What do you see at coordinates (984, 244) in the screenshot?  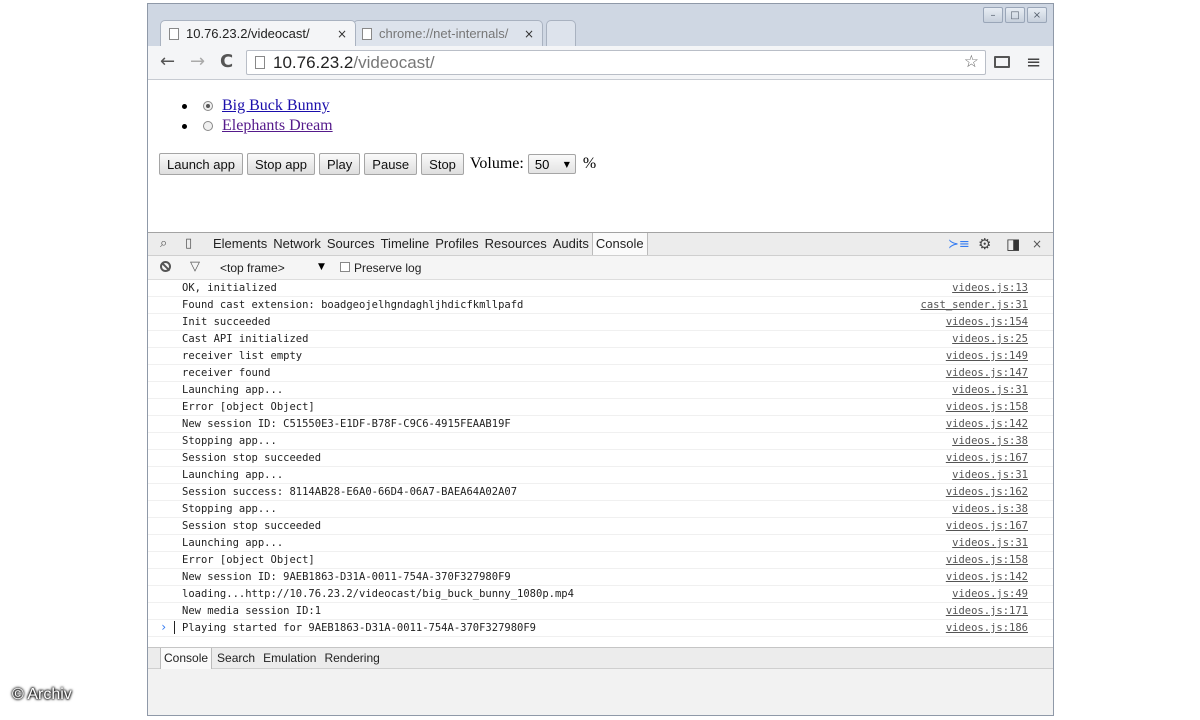 I see `gear-icon: ⚙` at bounding box center [984, 244].